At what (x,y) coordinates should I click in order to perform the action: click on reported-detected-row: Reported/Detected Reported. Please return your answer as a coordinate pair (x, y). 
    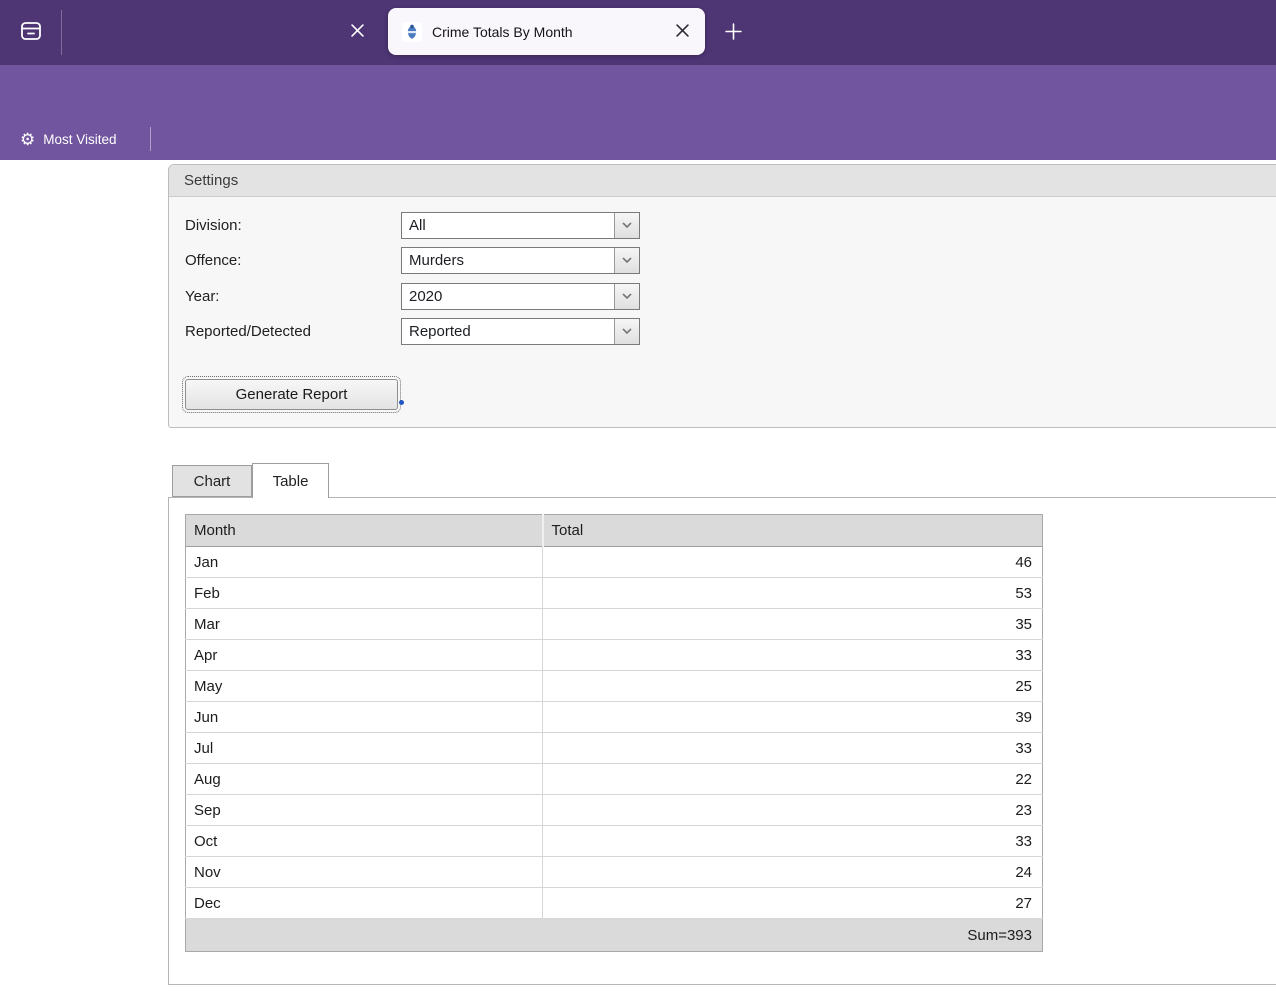
    Looking at the image, I should click on (412, 331).